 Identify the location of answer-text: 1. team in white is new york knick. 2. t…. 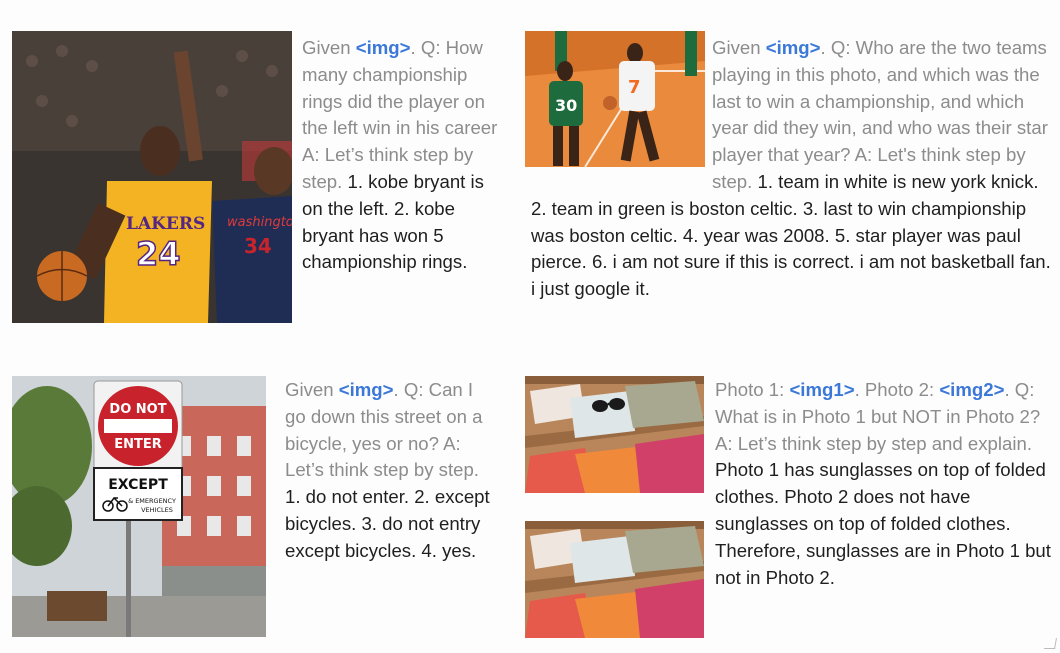
(791, 235).